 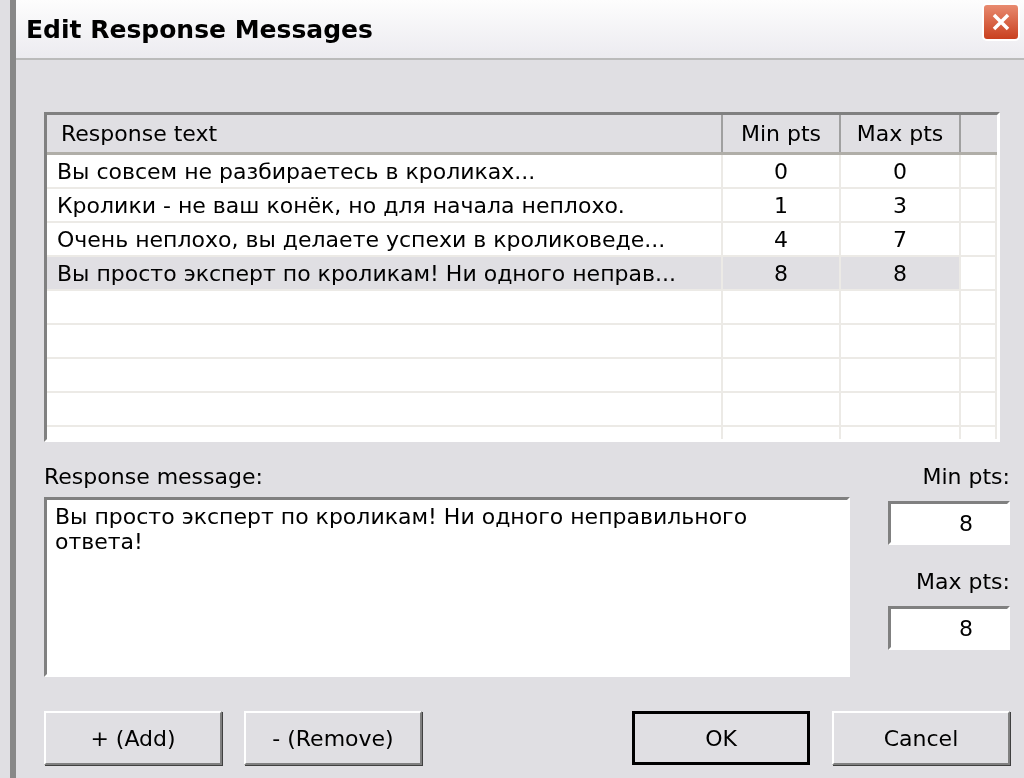 What do you see at coordinates (901, 133) in the screenshot?
I see `column-header: Max pts` at bounding box center [901, 133].